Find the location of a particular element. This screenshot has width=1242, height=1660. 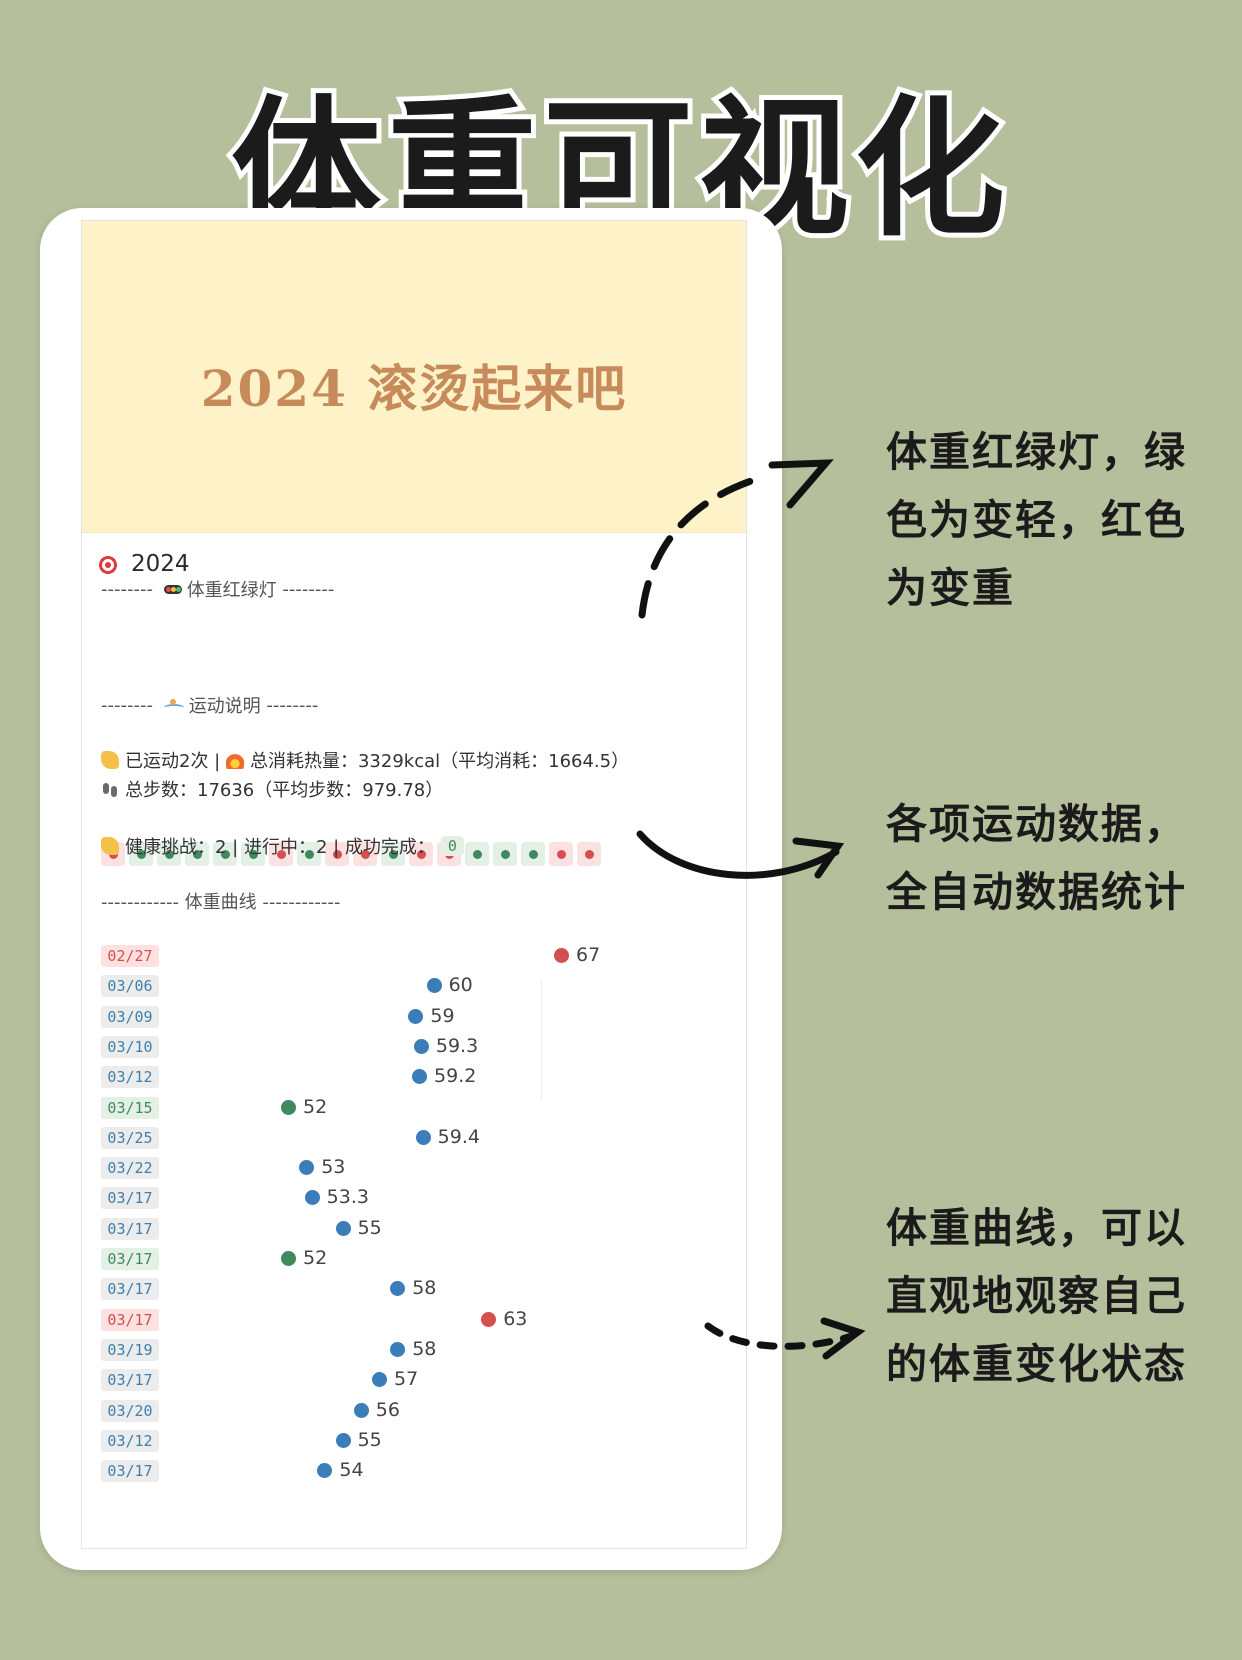

arrowhead-top is located at coordinates (801, 484).